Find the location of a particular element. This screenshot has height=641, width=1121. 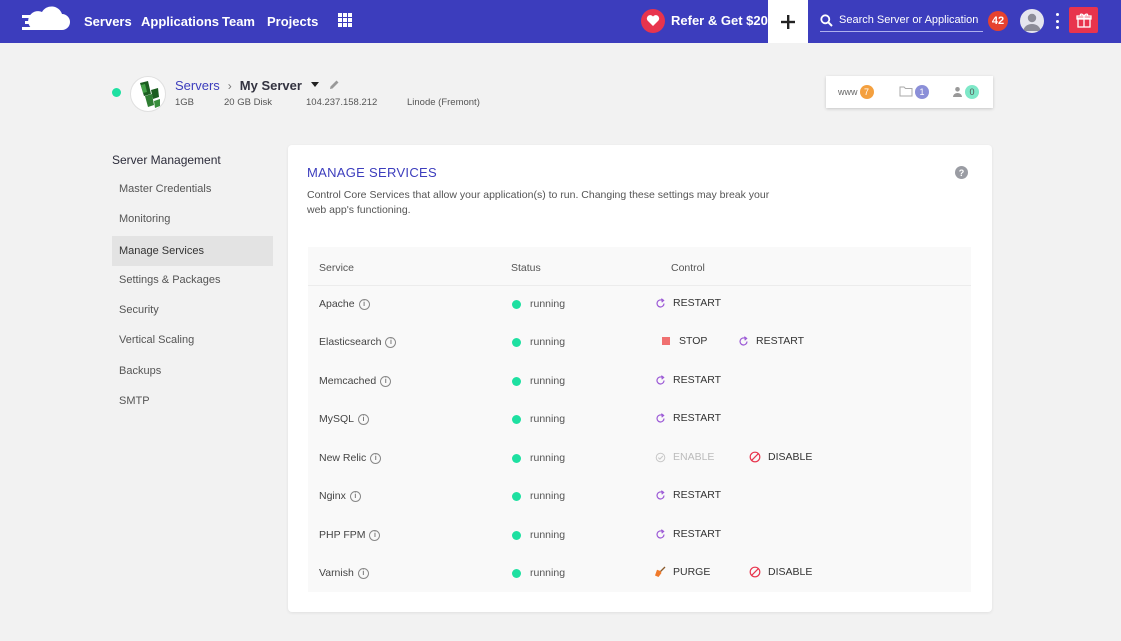

folder-icon is located at coordinates (906, 92).